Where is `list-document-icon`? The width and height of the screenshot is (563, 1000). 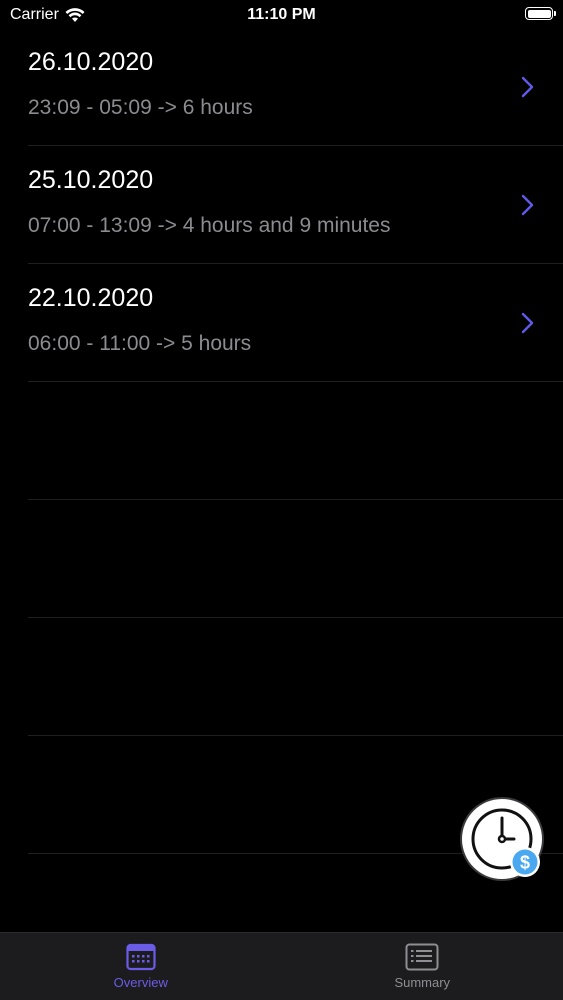 list-document-icon is located at coordinates (422, 957).